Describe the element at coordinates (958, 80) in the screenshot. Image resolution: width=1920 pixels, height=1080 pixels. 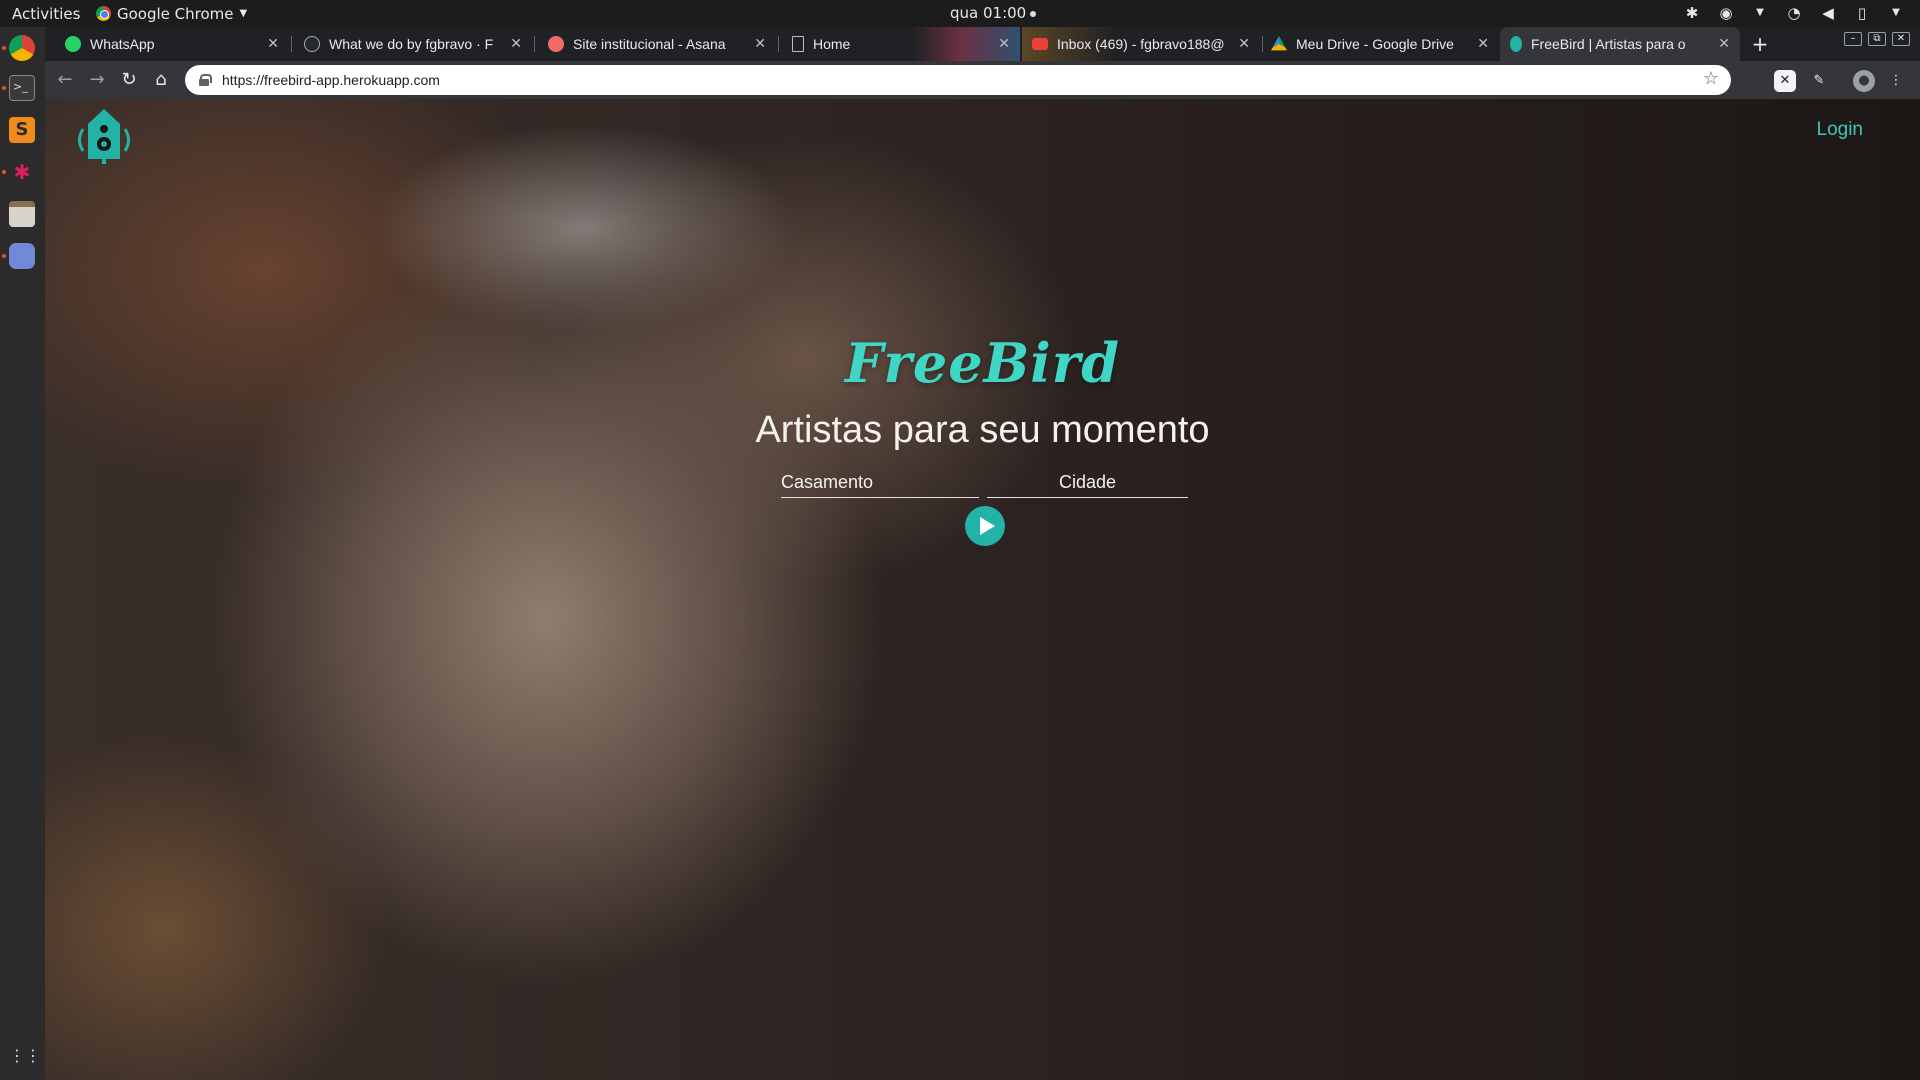
I see `address-bar: https://freebird-app.herokuapp.com ☆` at that location.